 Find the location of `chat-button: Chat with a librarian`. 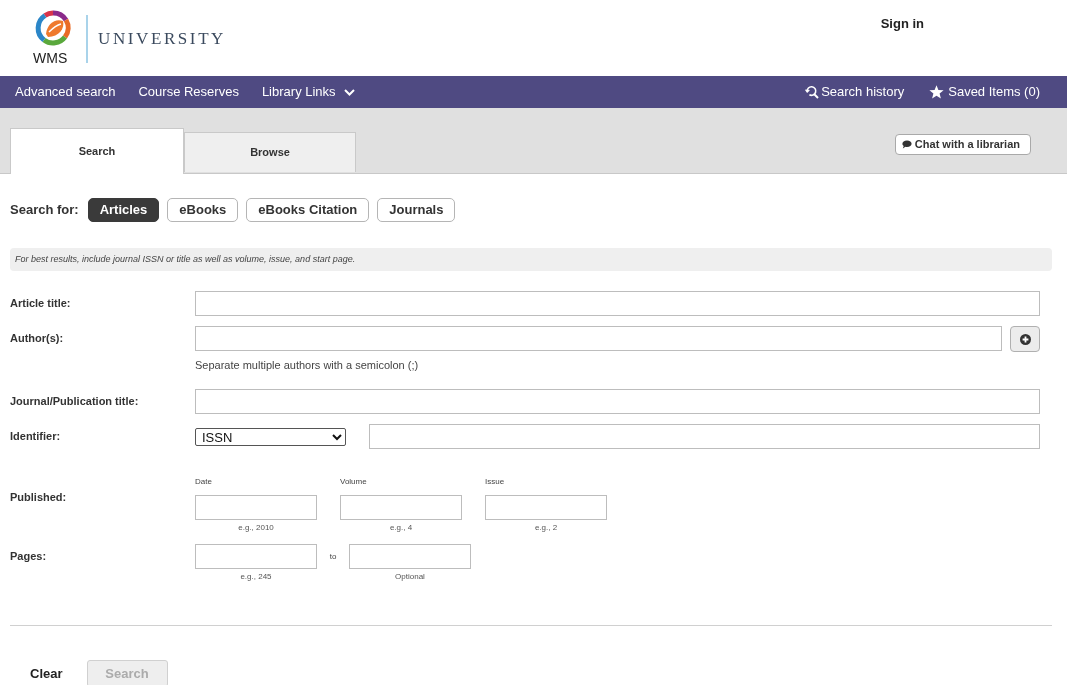

chat-button: Chat with a librarian is located at coordinates (962, 144).